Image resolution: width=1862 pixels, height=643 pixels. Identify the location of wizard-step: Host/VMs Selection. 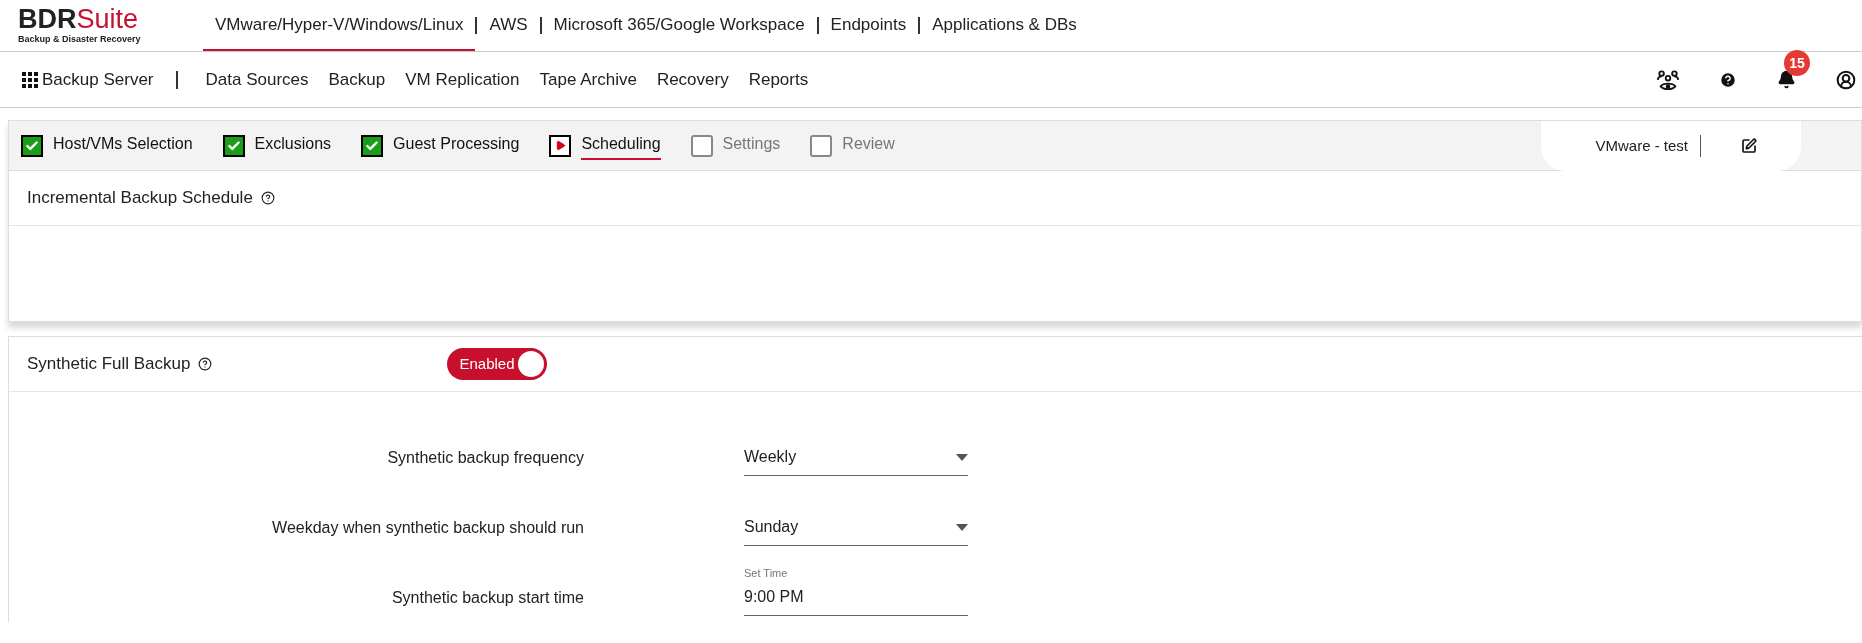
(107, 145).